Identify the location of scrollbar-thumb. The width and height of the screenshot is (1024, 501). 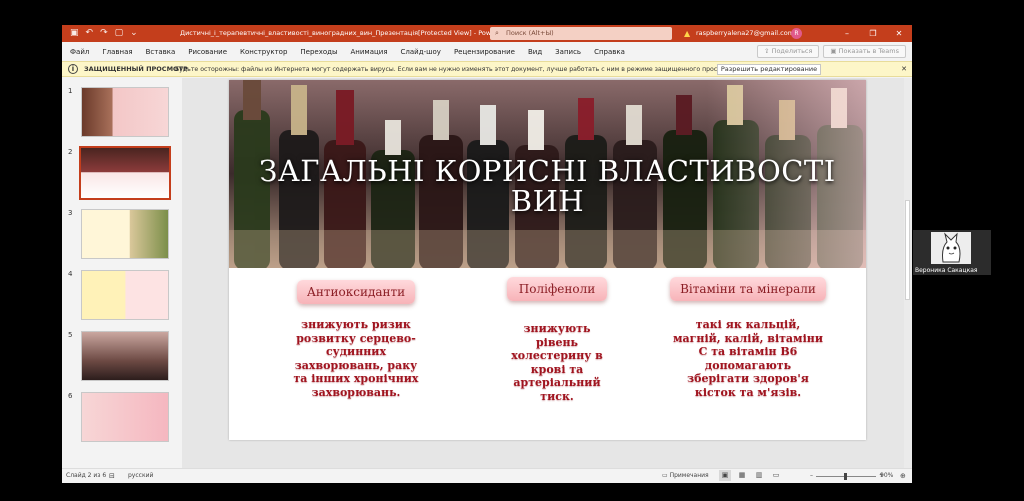
(907, 250).